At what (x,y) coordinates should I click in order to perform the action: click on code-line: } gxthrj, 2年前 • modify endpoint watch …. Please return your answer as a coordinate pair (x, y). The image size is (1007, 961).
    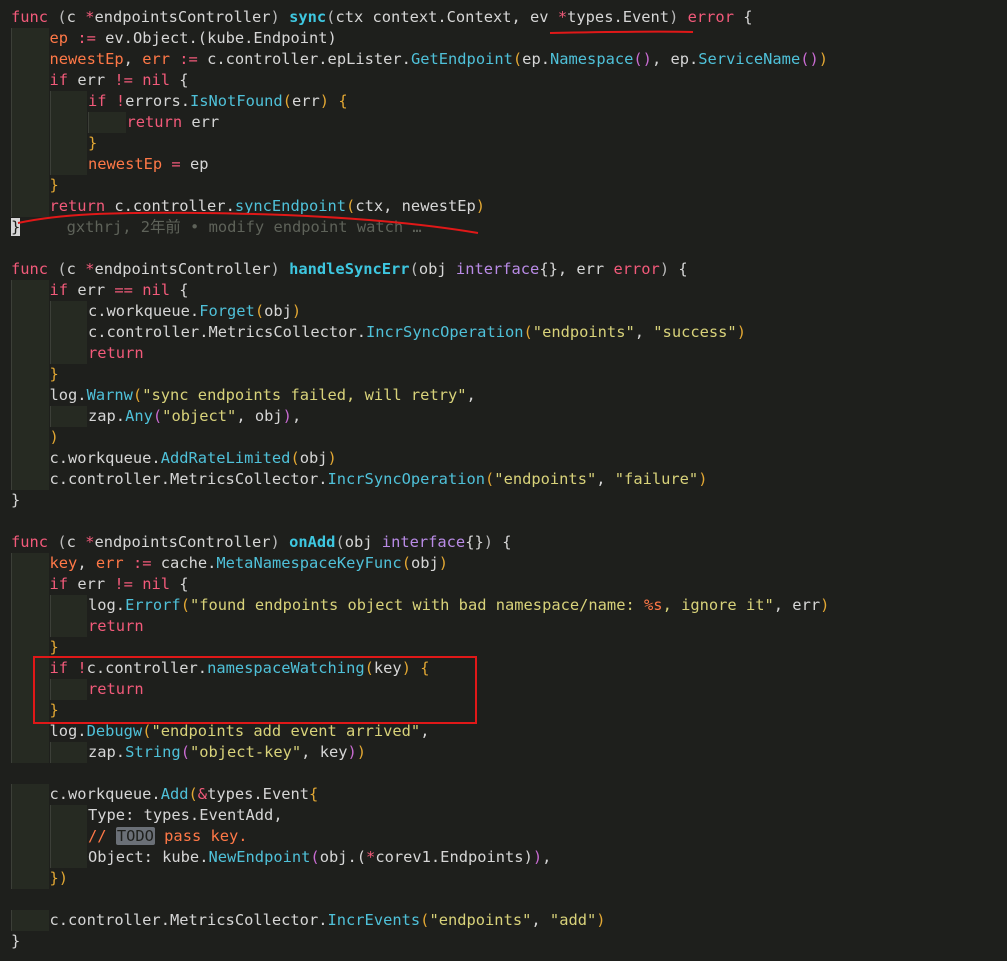
    Looking at the image, I should click on (503, 227).